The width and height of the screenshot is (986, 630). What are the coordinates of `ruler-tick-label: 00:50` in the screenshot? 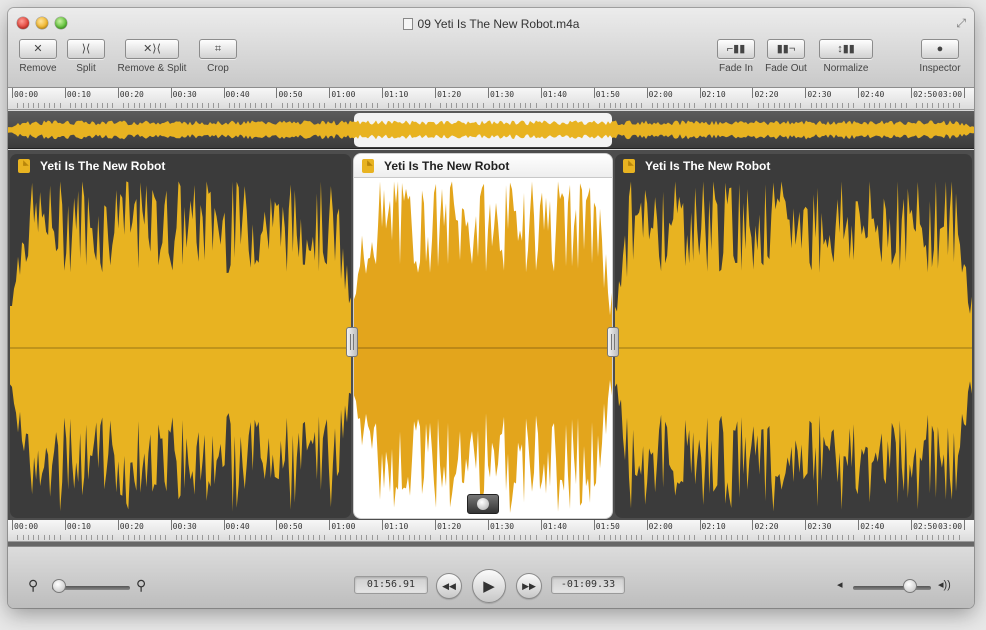 It's located at (290, 94).